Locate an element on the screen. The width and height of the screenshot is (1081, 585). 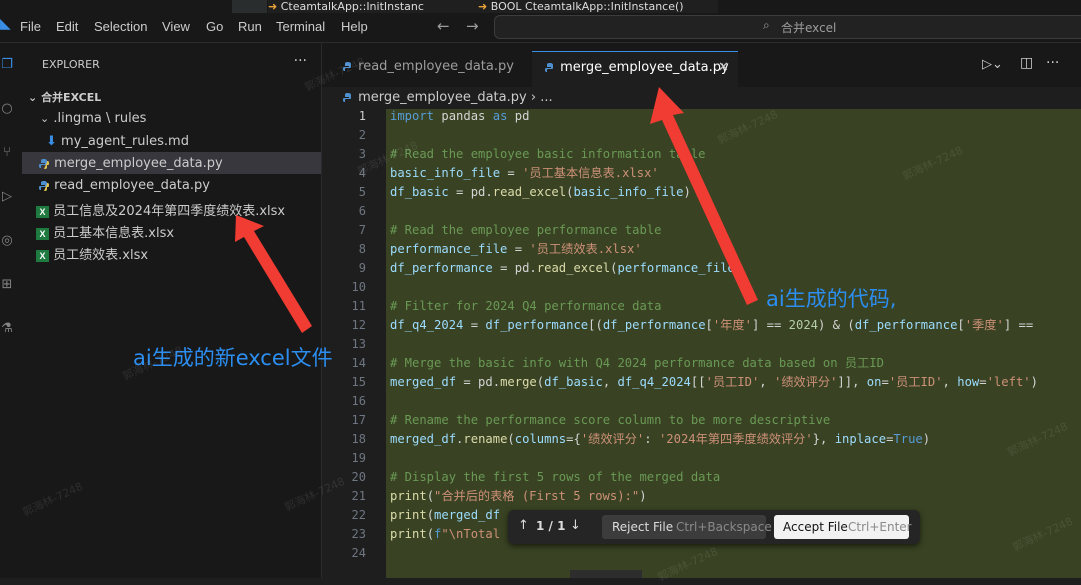
annotation-code: ai生成的代码, is located at coordinates (831, 299).